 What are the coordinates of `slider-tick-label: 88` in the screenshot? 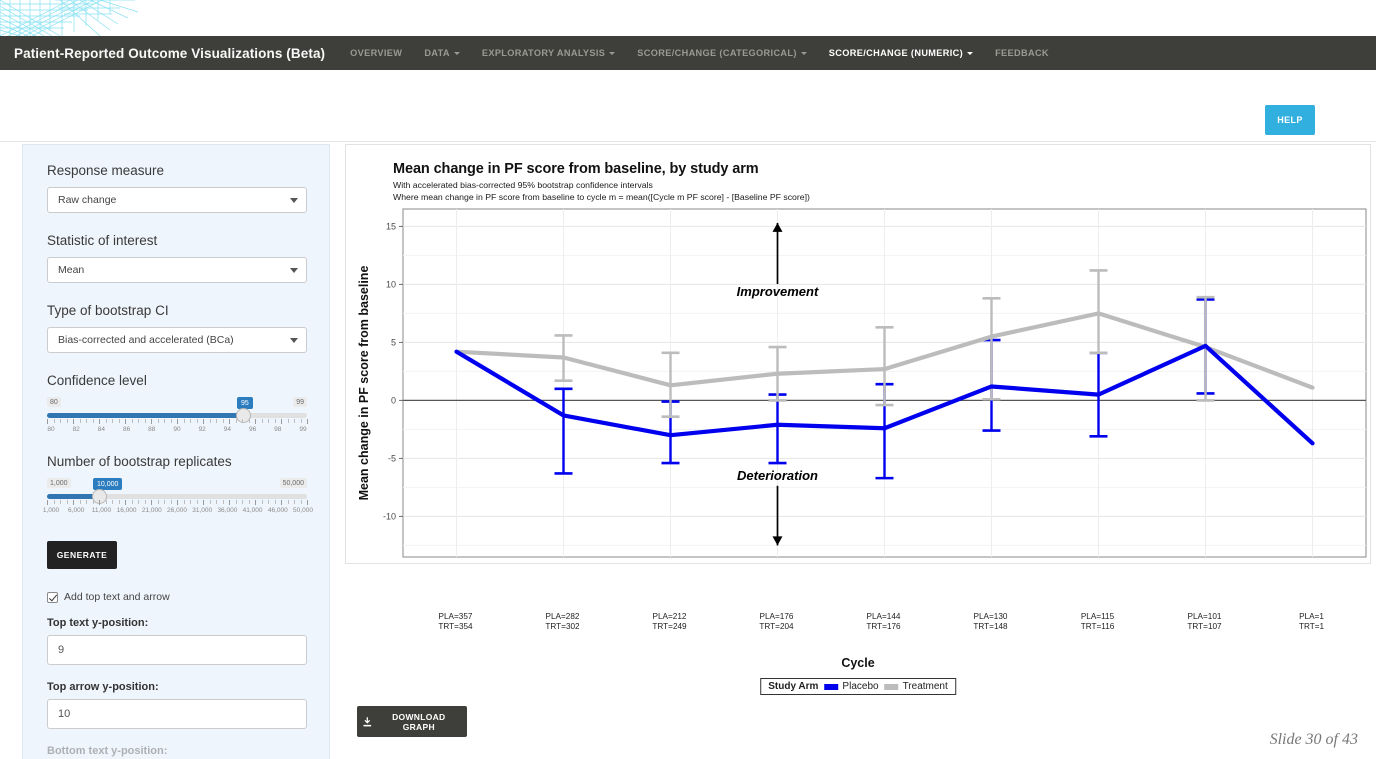 It's located at (152, 429).